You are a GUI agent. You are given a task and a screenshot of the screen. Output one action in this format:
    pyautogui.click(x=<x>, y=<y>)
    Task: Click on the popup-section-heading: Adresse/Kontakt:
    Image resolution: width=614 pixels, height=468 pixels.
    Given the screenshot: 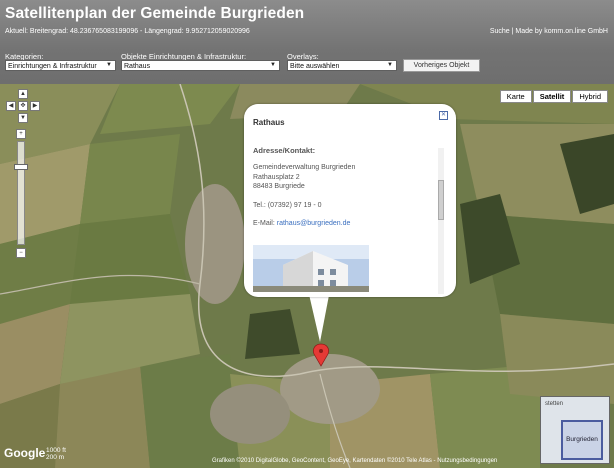 What is the action you would take?
    pyautogui.click(x=284, y=150)
    